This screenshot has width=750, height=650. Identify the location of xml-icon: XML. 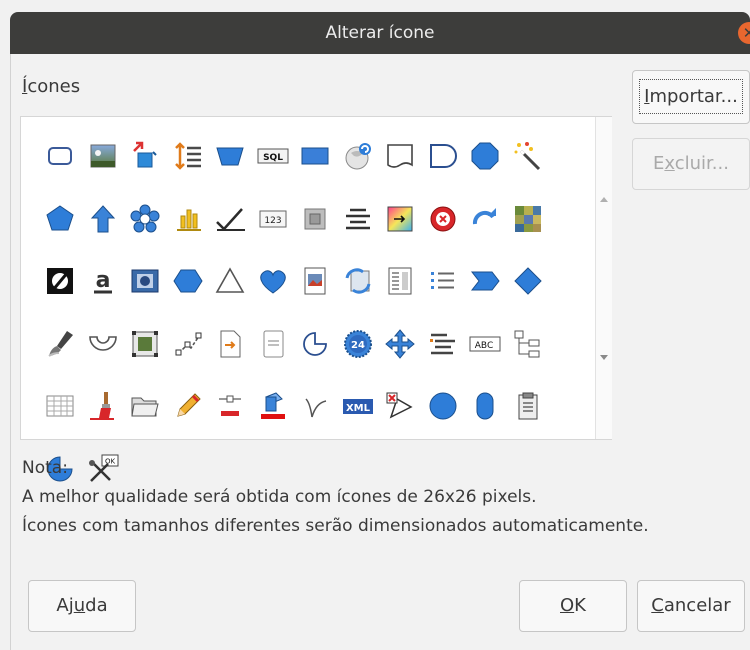
(358, 406).